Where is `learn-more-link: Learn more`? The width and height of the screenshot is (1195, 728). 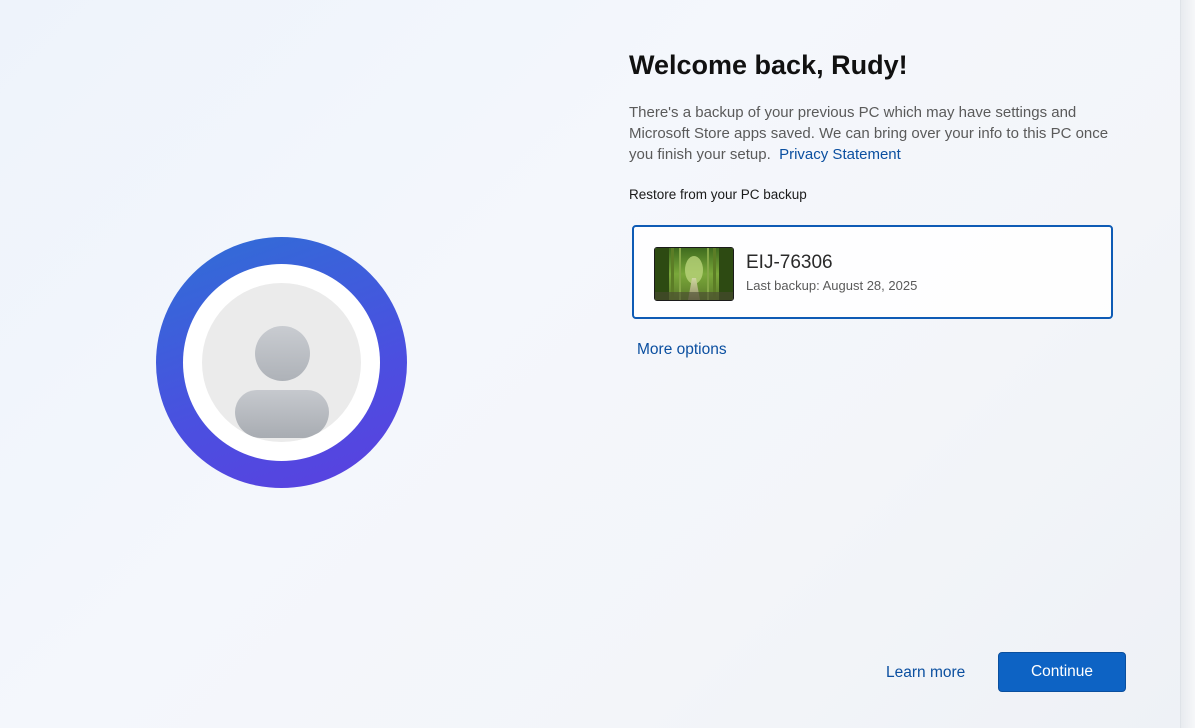
learn-more-link: Learn more is located at coordinates (925, 673).